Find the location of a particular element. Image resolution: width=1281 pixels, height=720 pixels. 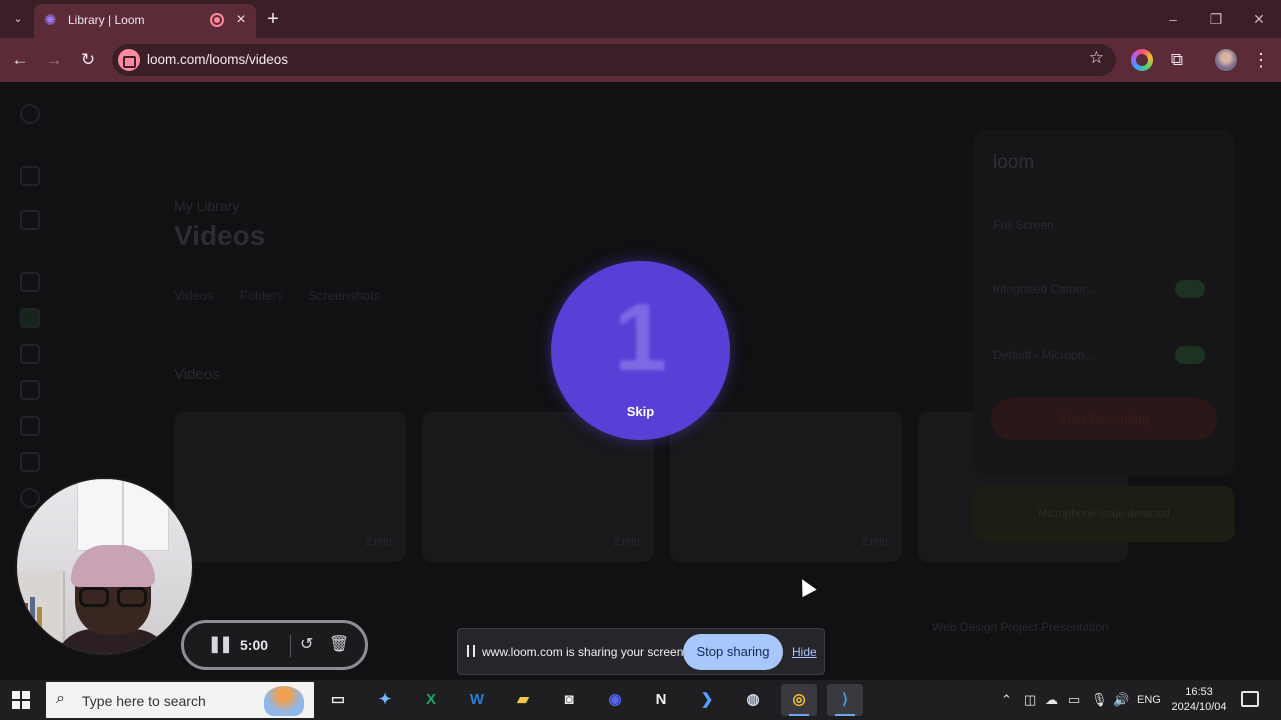

sidebar-home-icon is located at coordinates (30, 282).